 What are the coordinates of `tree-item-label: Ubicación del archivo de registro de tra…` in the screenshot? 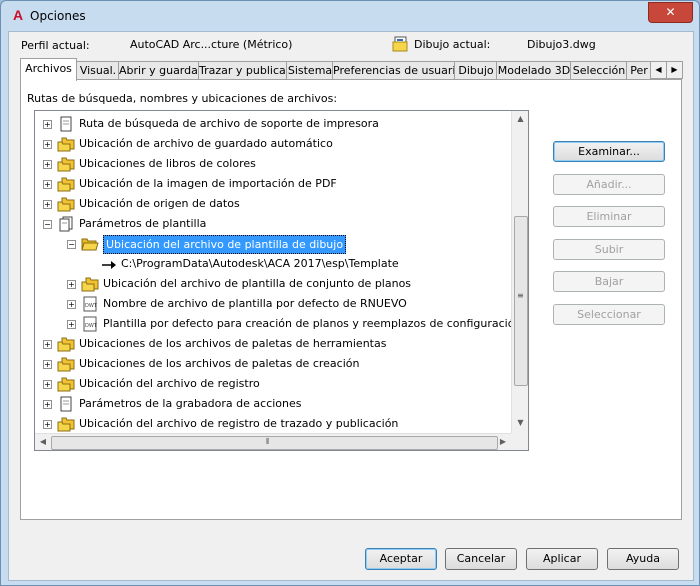 It's located at (239, 423).